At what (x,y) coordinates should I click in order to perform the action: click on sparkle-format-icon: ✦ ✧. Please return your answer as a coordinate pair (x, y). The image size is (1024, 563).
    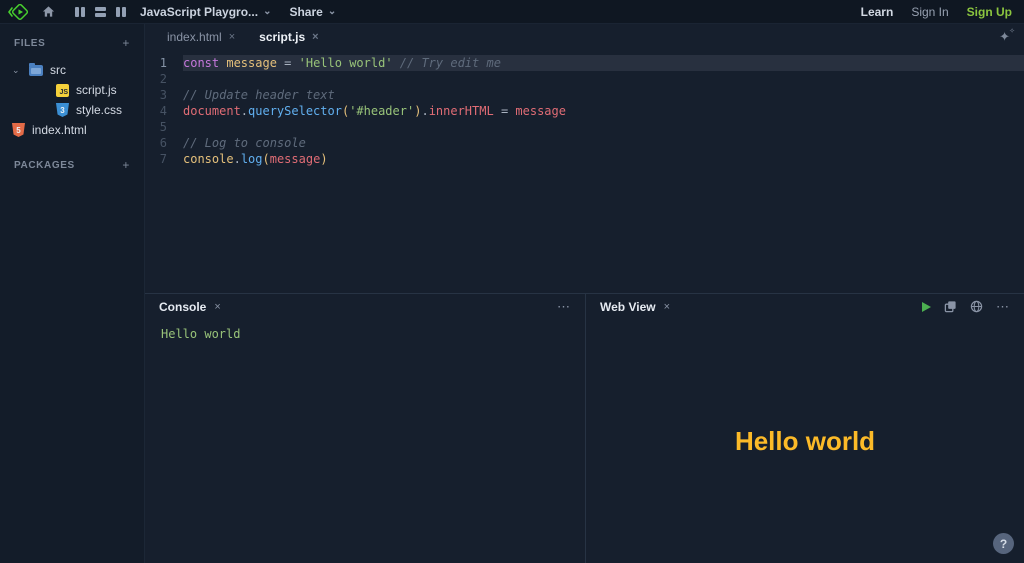
    Looking at the image, I should click on (1007, 36).